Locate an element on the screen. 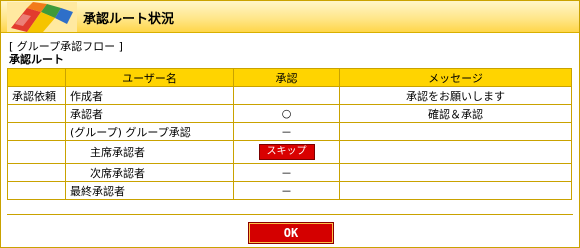 The width and height of the screenshot is (580, 248). table-row: 主席承認者 スキップ is located at coordinates (289, 152).